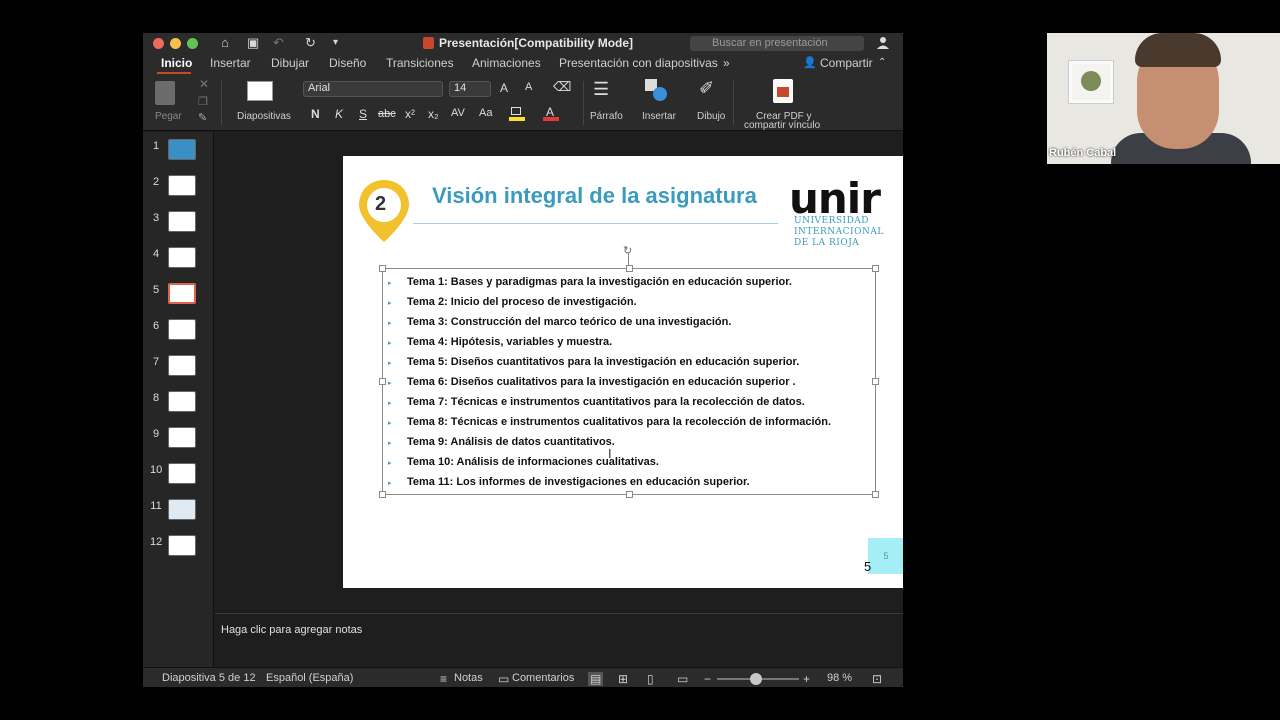 Image resolution: width=1280 pixels, height=720 pixels. What do you see at coordinates (443, 679) in the screenshot?
I see `notes-icon: ≡` at bounding box center [443, 679].